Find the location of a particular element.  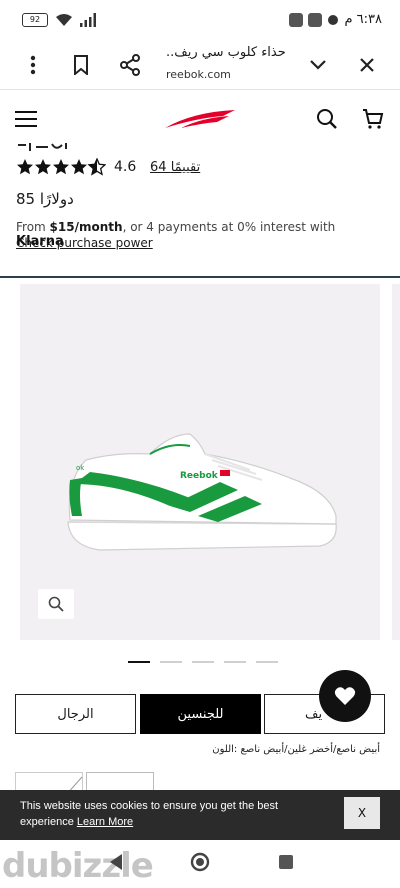

zoom-icon is located at coordinates (56, 604).